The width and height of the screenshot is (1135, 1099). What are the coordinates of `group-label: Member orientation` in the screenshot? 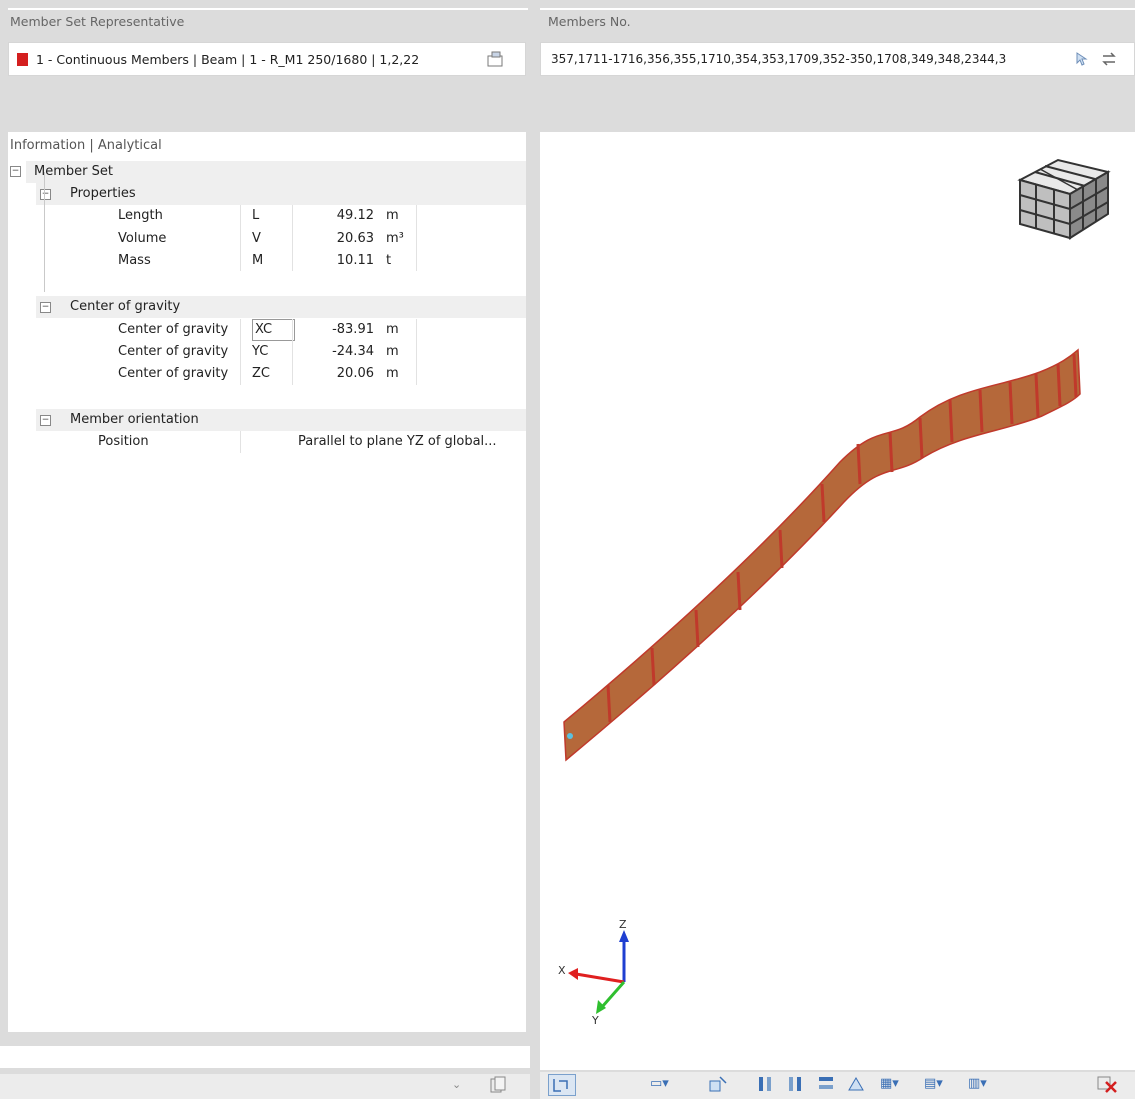 It's located at (134, 419).